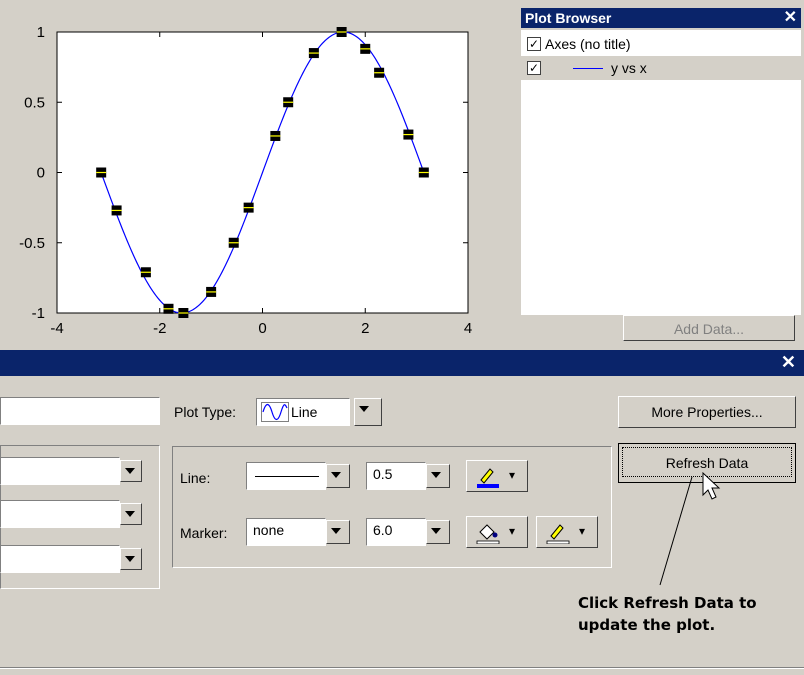 This screenshot has height=675, width=804. What do you see at coordinates (205, 412) in the screenshot?
I see `plot-type-label: Plot Type:` at bounding box center [205, 412].